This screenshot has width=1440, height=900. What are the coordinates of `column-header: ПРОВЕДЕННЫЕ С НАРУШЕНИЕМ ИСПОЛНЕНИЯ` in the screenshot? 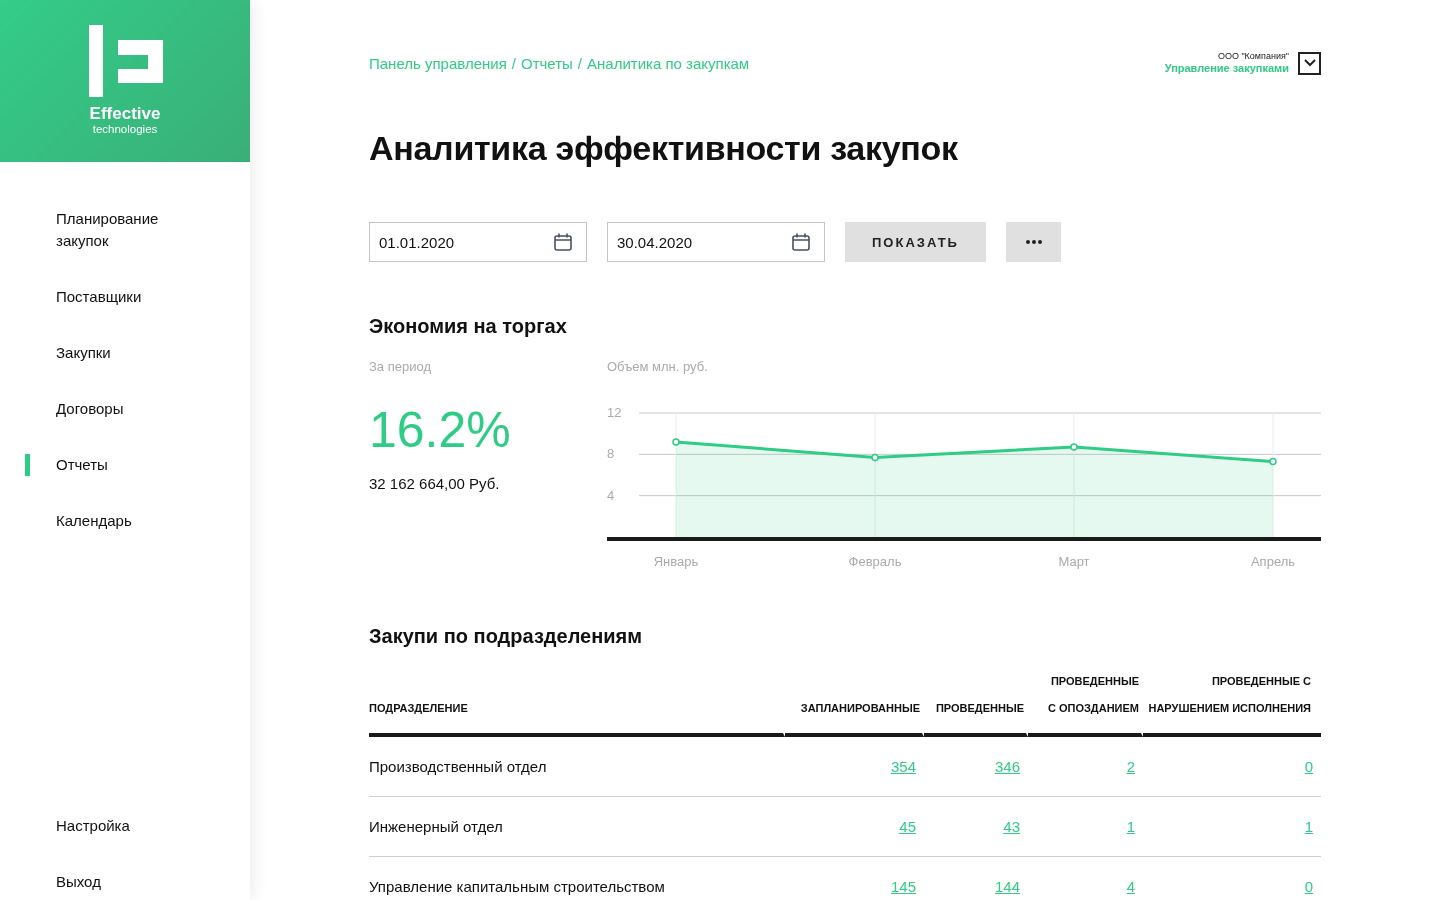 It's located at (1232, 702).